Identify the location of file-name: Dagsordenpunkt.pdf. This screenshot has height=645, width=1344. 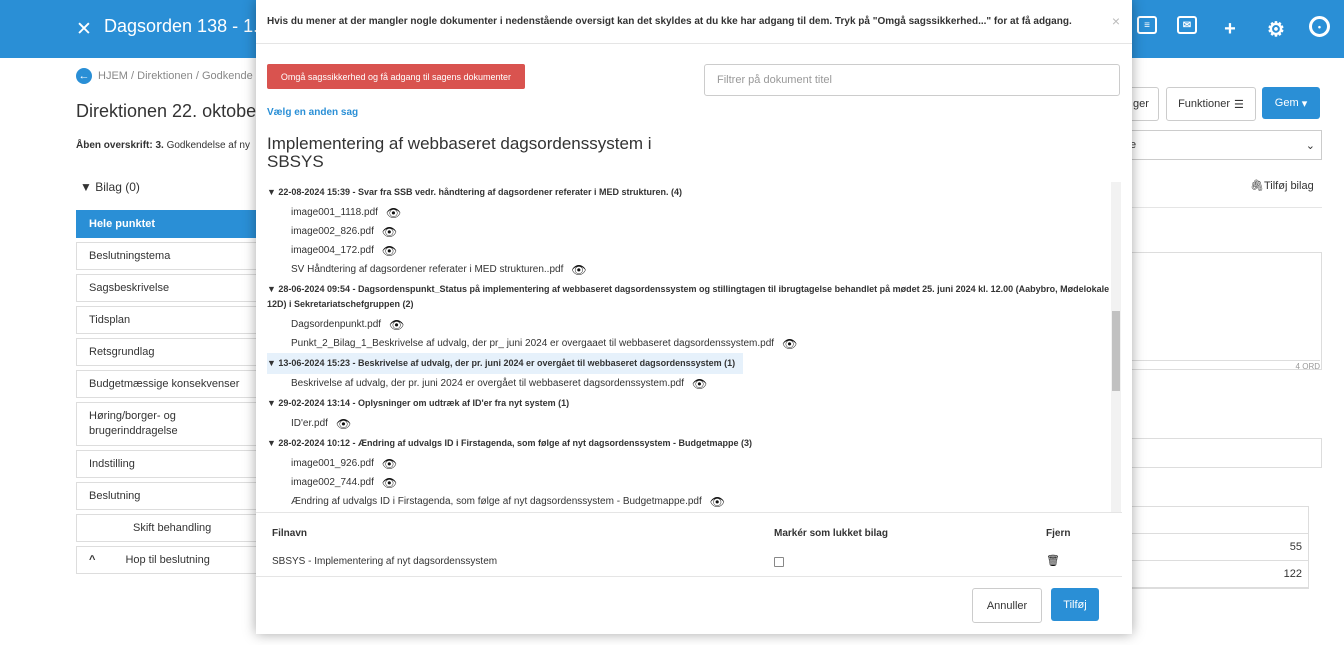
(336, 324).